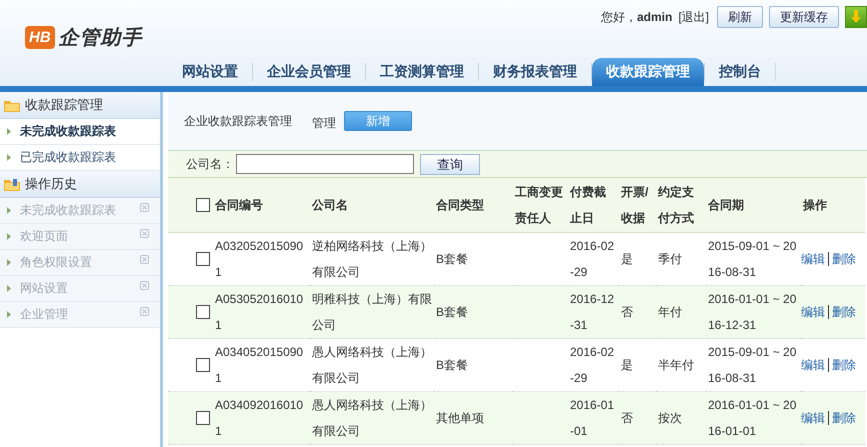 The width and height of the screenshot is (867, 447). What do you see at coordinates (80, 105) in the screenshot?
I see `sidebar-group-header: 收款跟踪管理` at bounding box center [80, 105].